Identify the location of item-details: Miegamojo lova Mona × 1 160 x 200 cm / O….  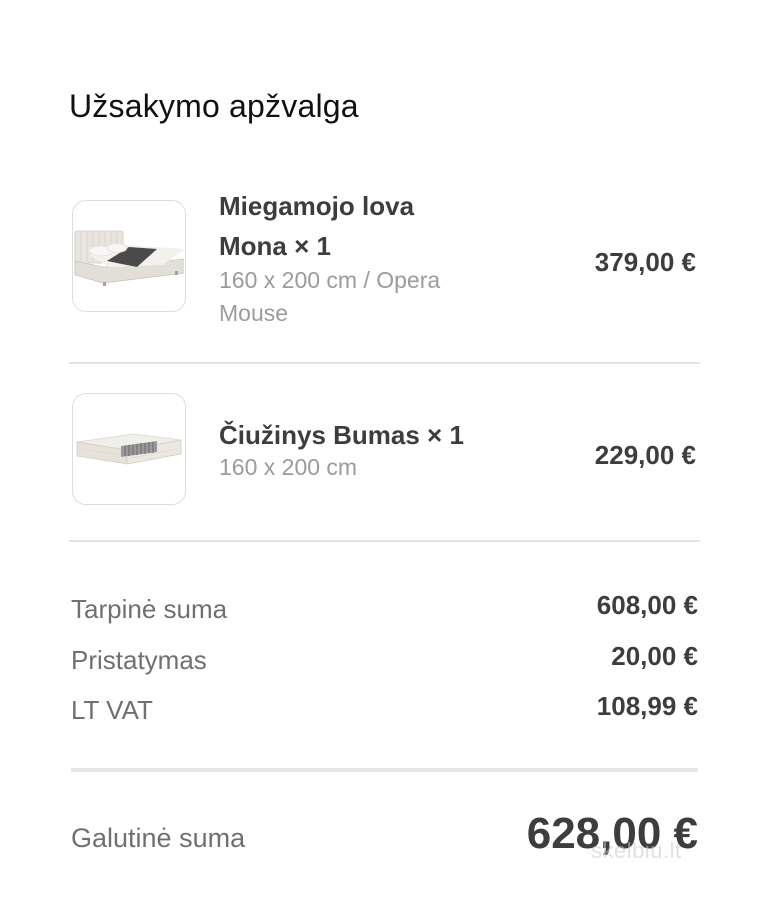
(369, 258).